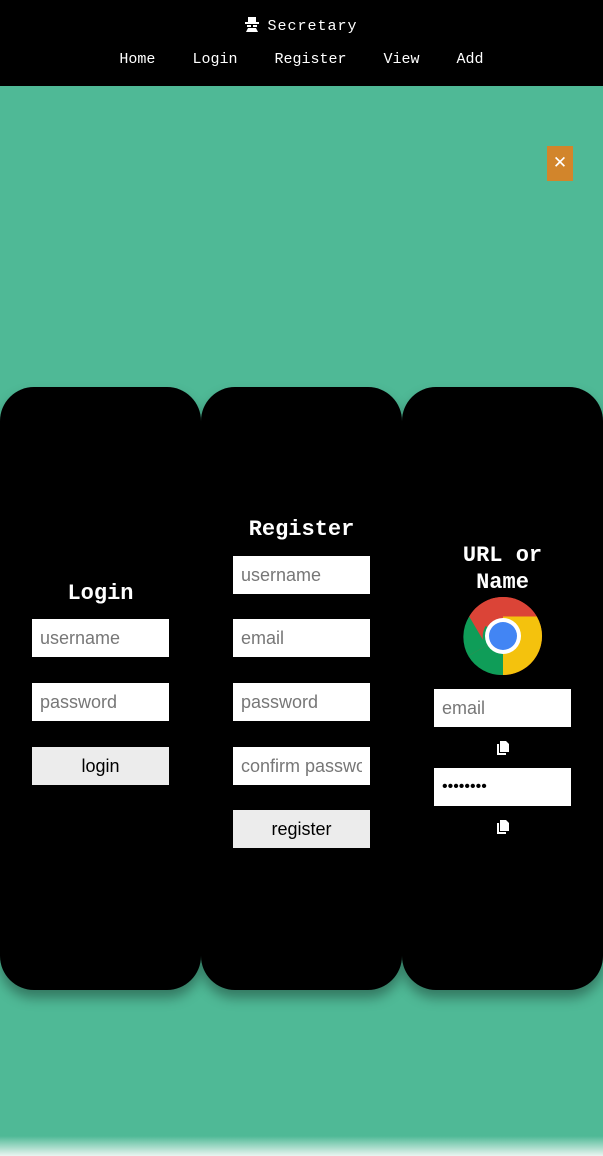 The image size is (603, 1156). I want to click on login-username-input, so click(100, 638).